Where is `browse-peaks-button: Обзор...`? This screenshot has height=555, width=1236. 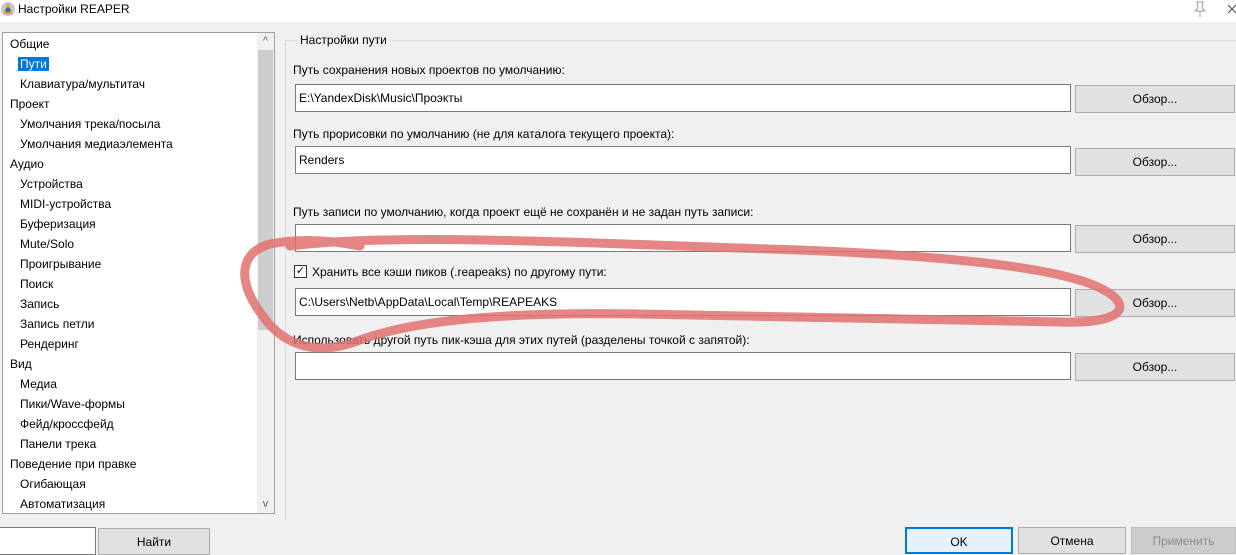
browse-peaks-button: Обзор... is located at coordinates (1155, 303).